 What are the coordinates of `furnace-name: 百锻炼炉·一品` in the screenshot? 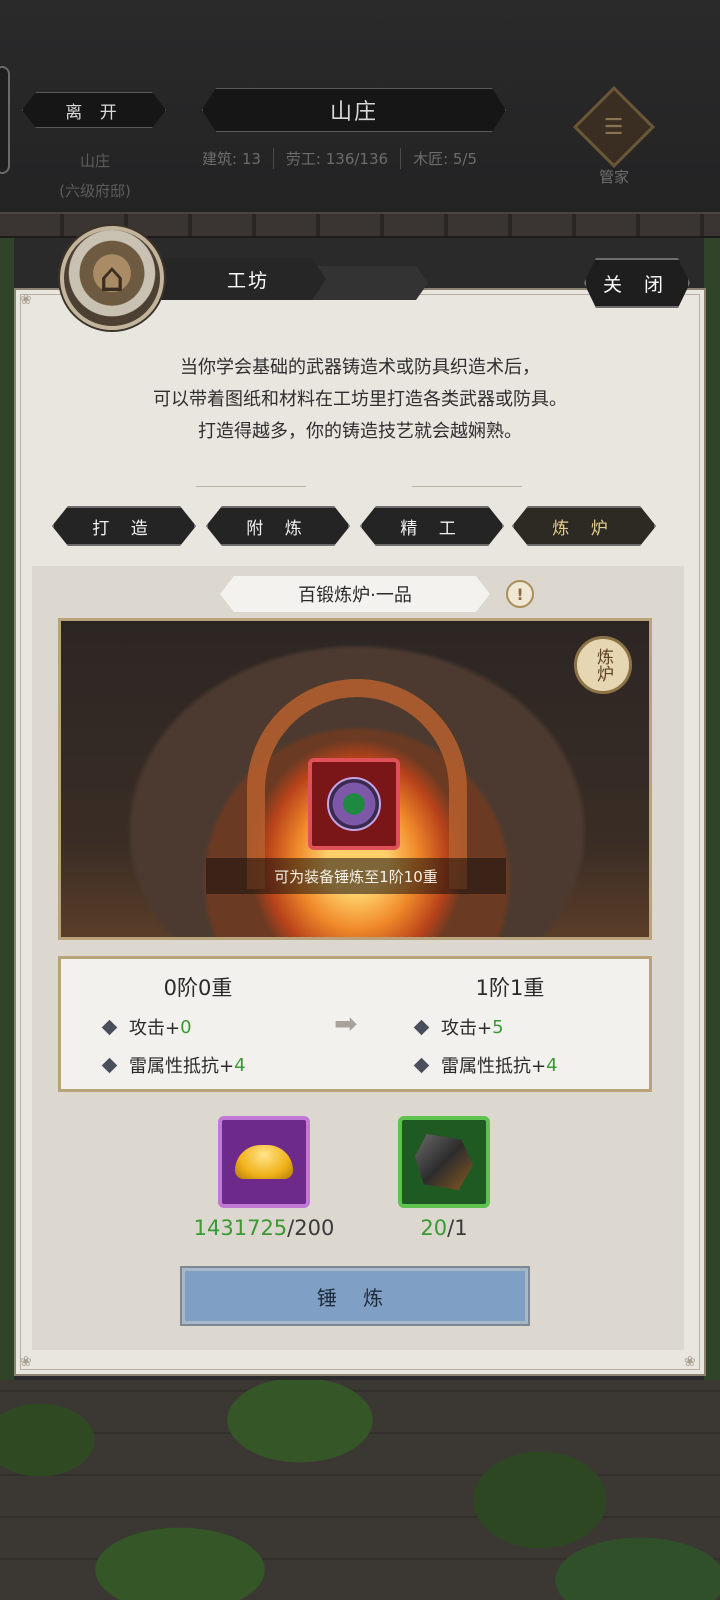 It's located at (355, 594).